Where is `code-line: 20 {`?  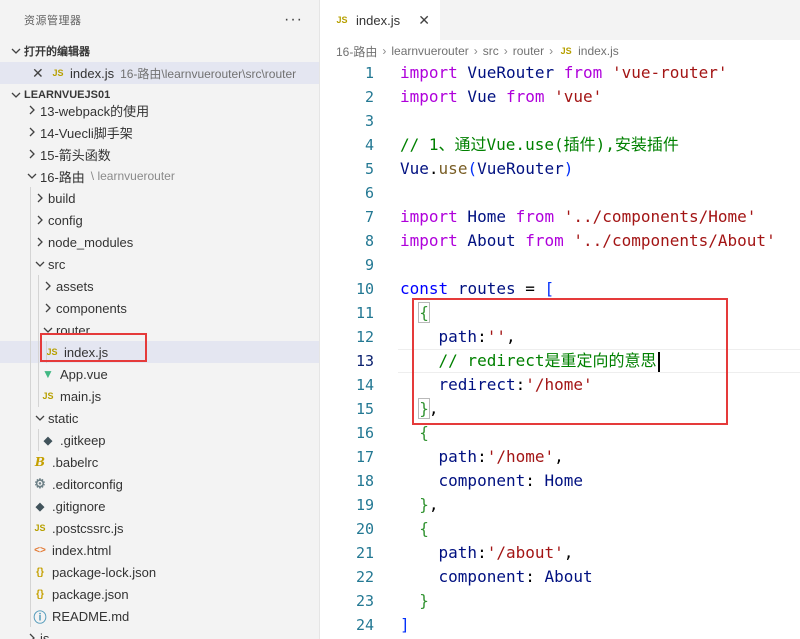
code-line: 20 { is located at coordinates (560, 529).